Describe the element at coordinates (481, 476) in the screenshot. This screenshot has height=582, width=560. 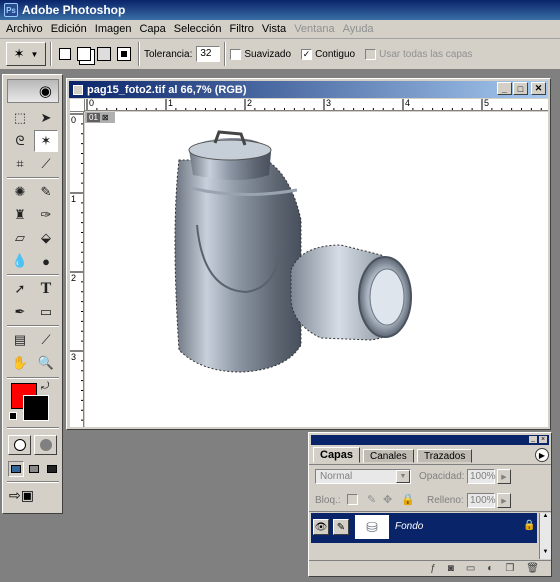
I see `opacity-input: 100%` at that location.